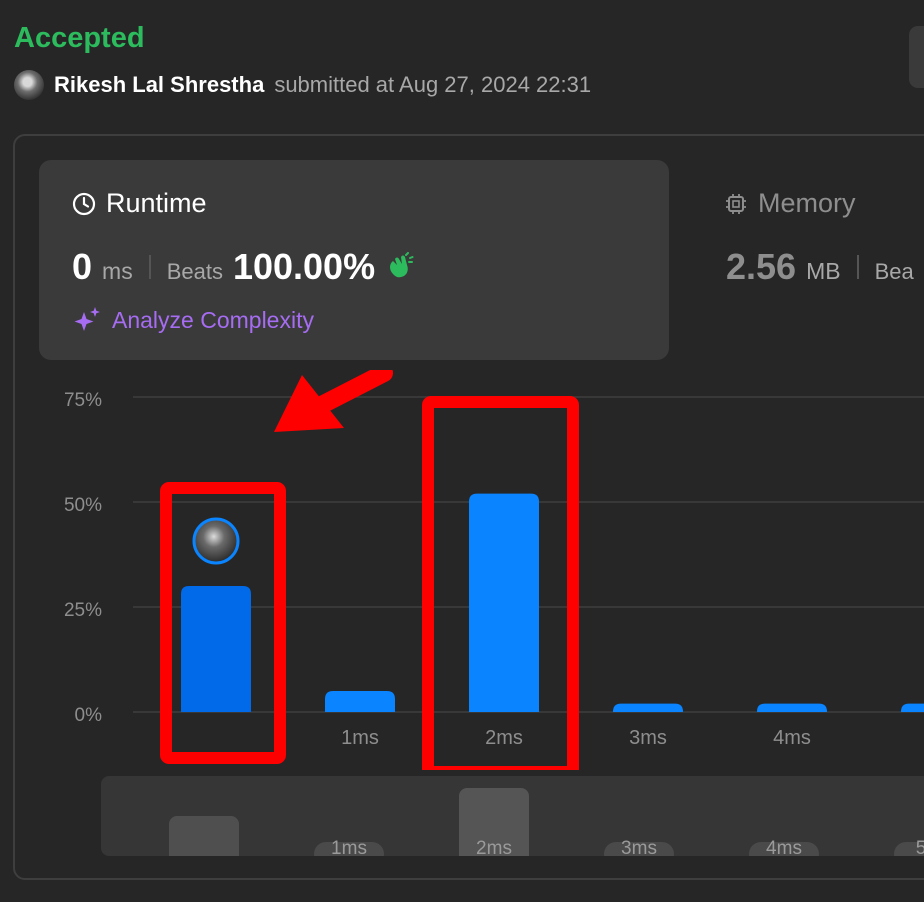 The width and height of the screenshot is (924, 902). Describe the element at coordinates (204, 836) in the screenshot. I see `overview-bar` at that location.